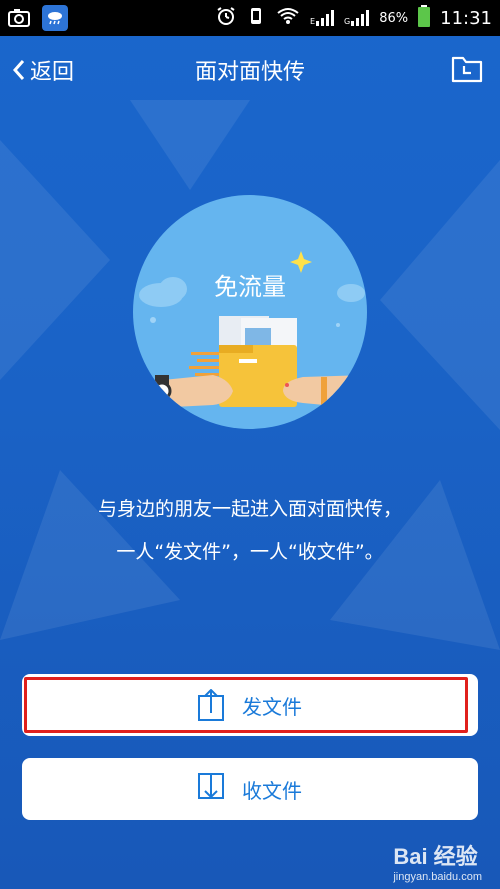  What do you see at coordinates (394, 18) in the screenshot?
I see `battery-percent: 86%` at bounding box center [394, 18].